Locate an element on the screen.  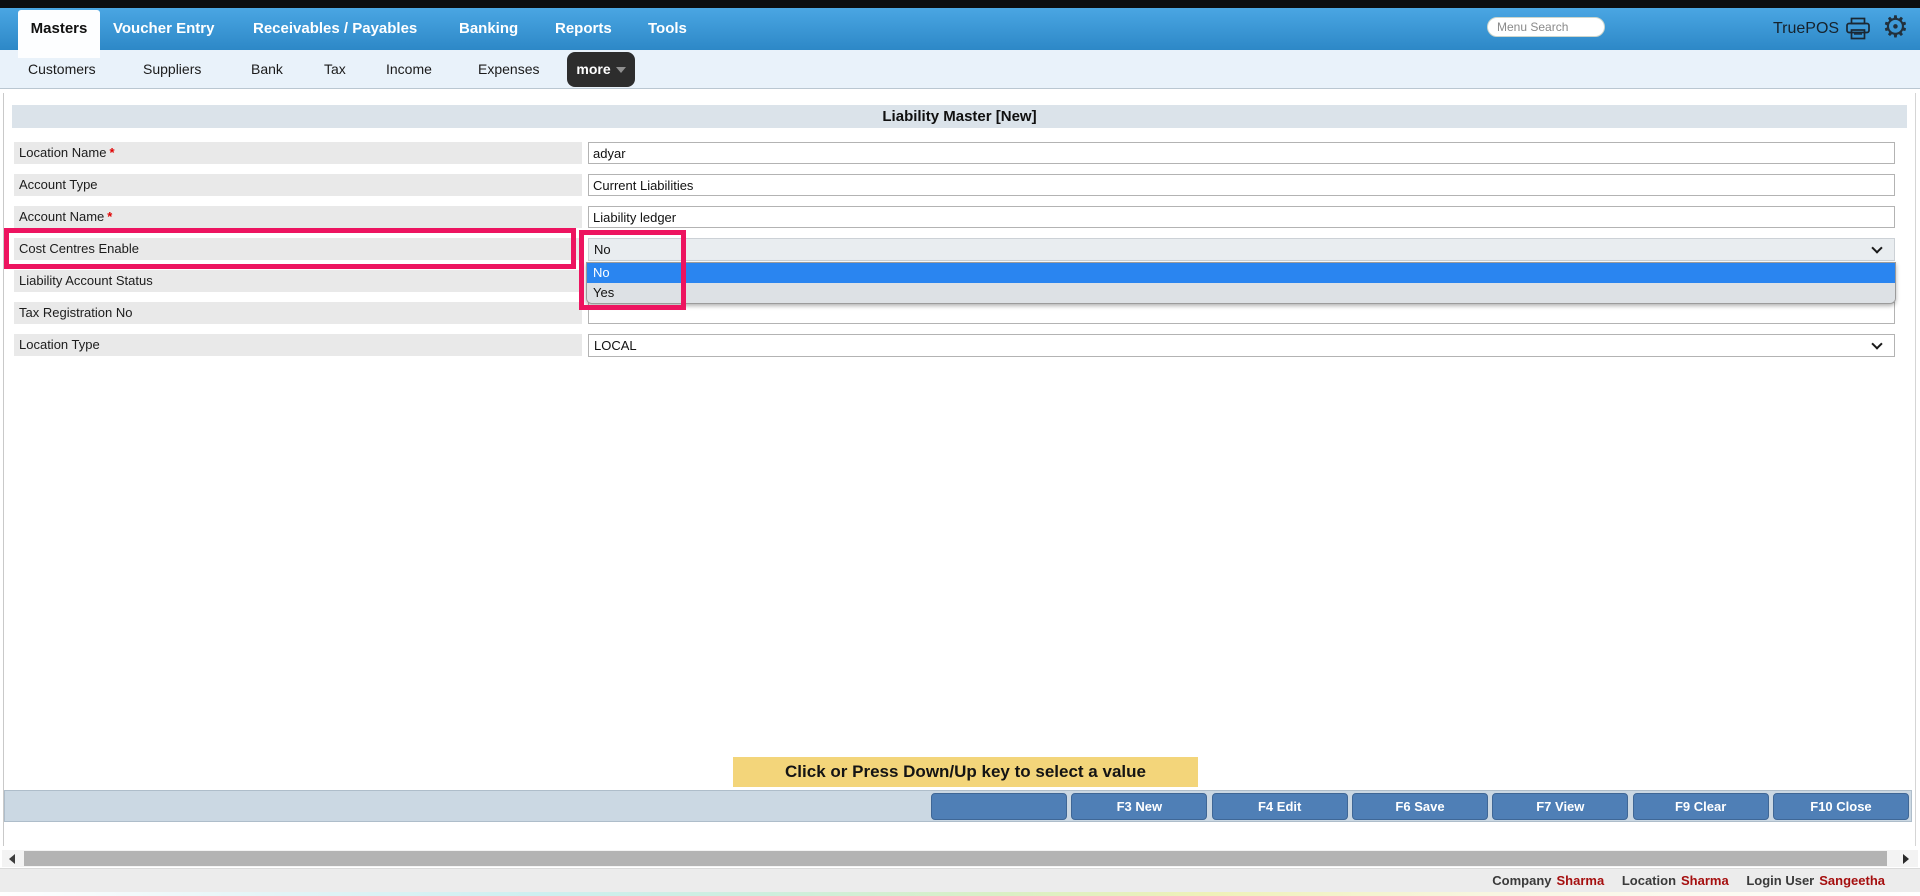
tab-reports: Reports is located at coordinates (583, 29).